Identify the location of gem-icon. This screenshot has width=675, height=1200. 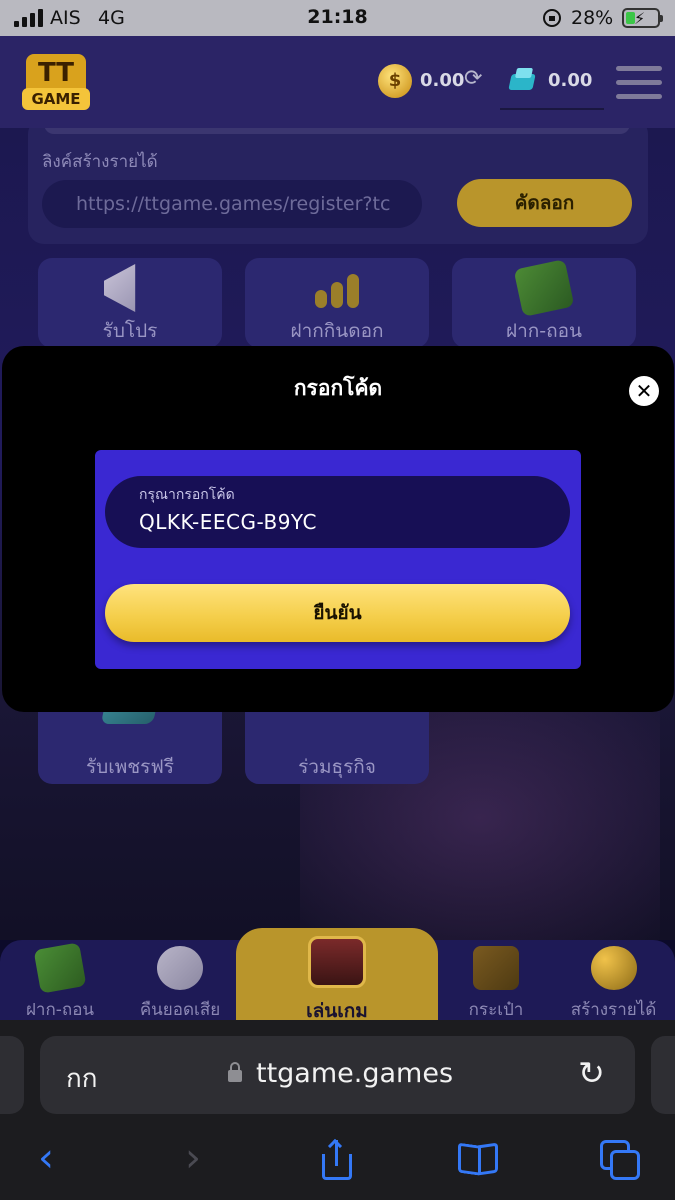
(523, 81).